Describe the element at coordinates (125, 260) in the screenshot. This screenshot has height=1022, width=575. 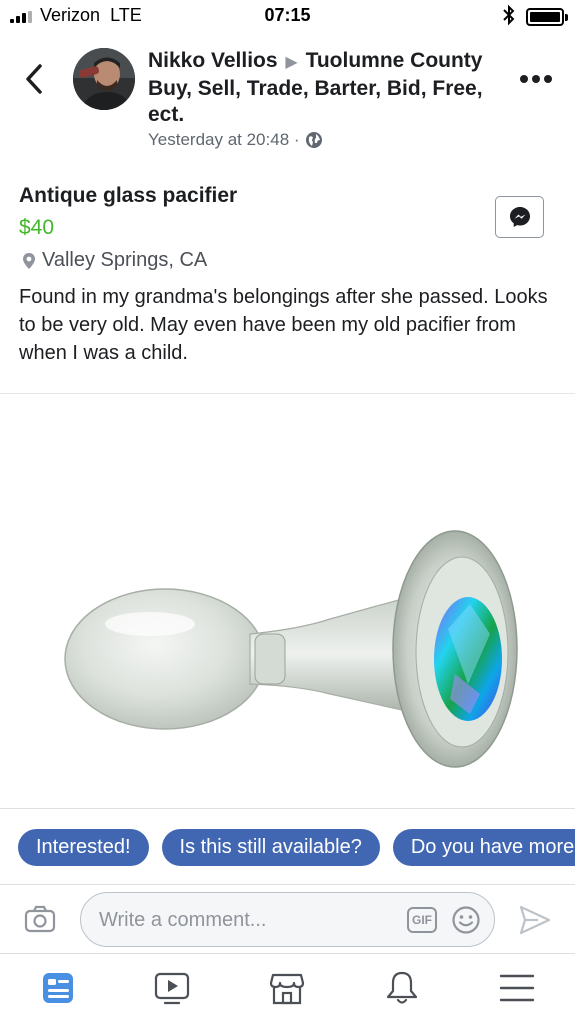
I see `location-text: Valley Springs, CA` at that location.